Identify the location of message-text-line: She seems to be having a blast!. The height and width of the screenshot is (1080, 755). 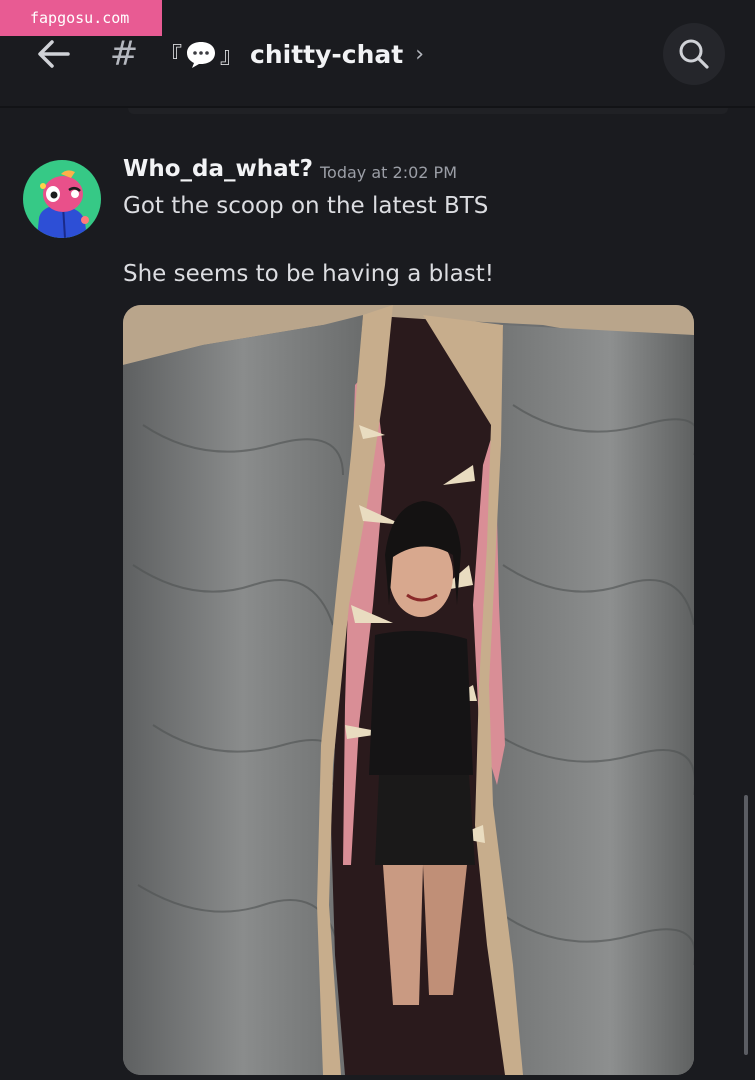
(308, 274).